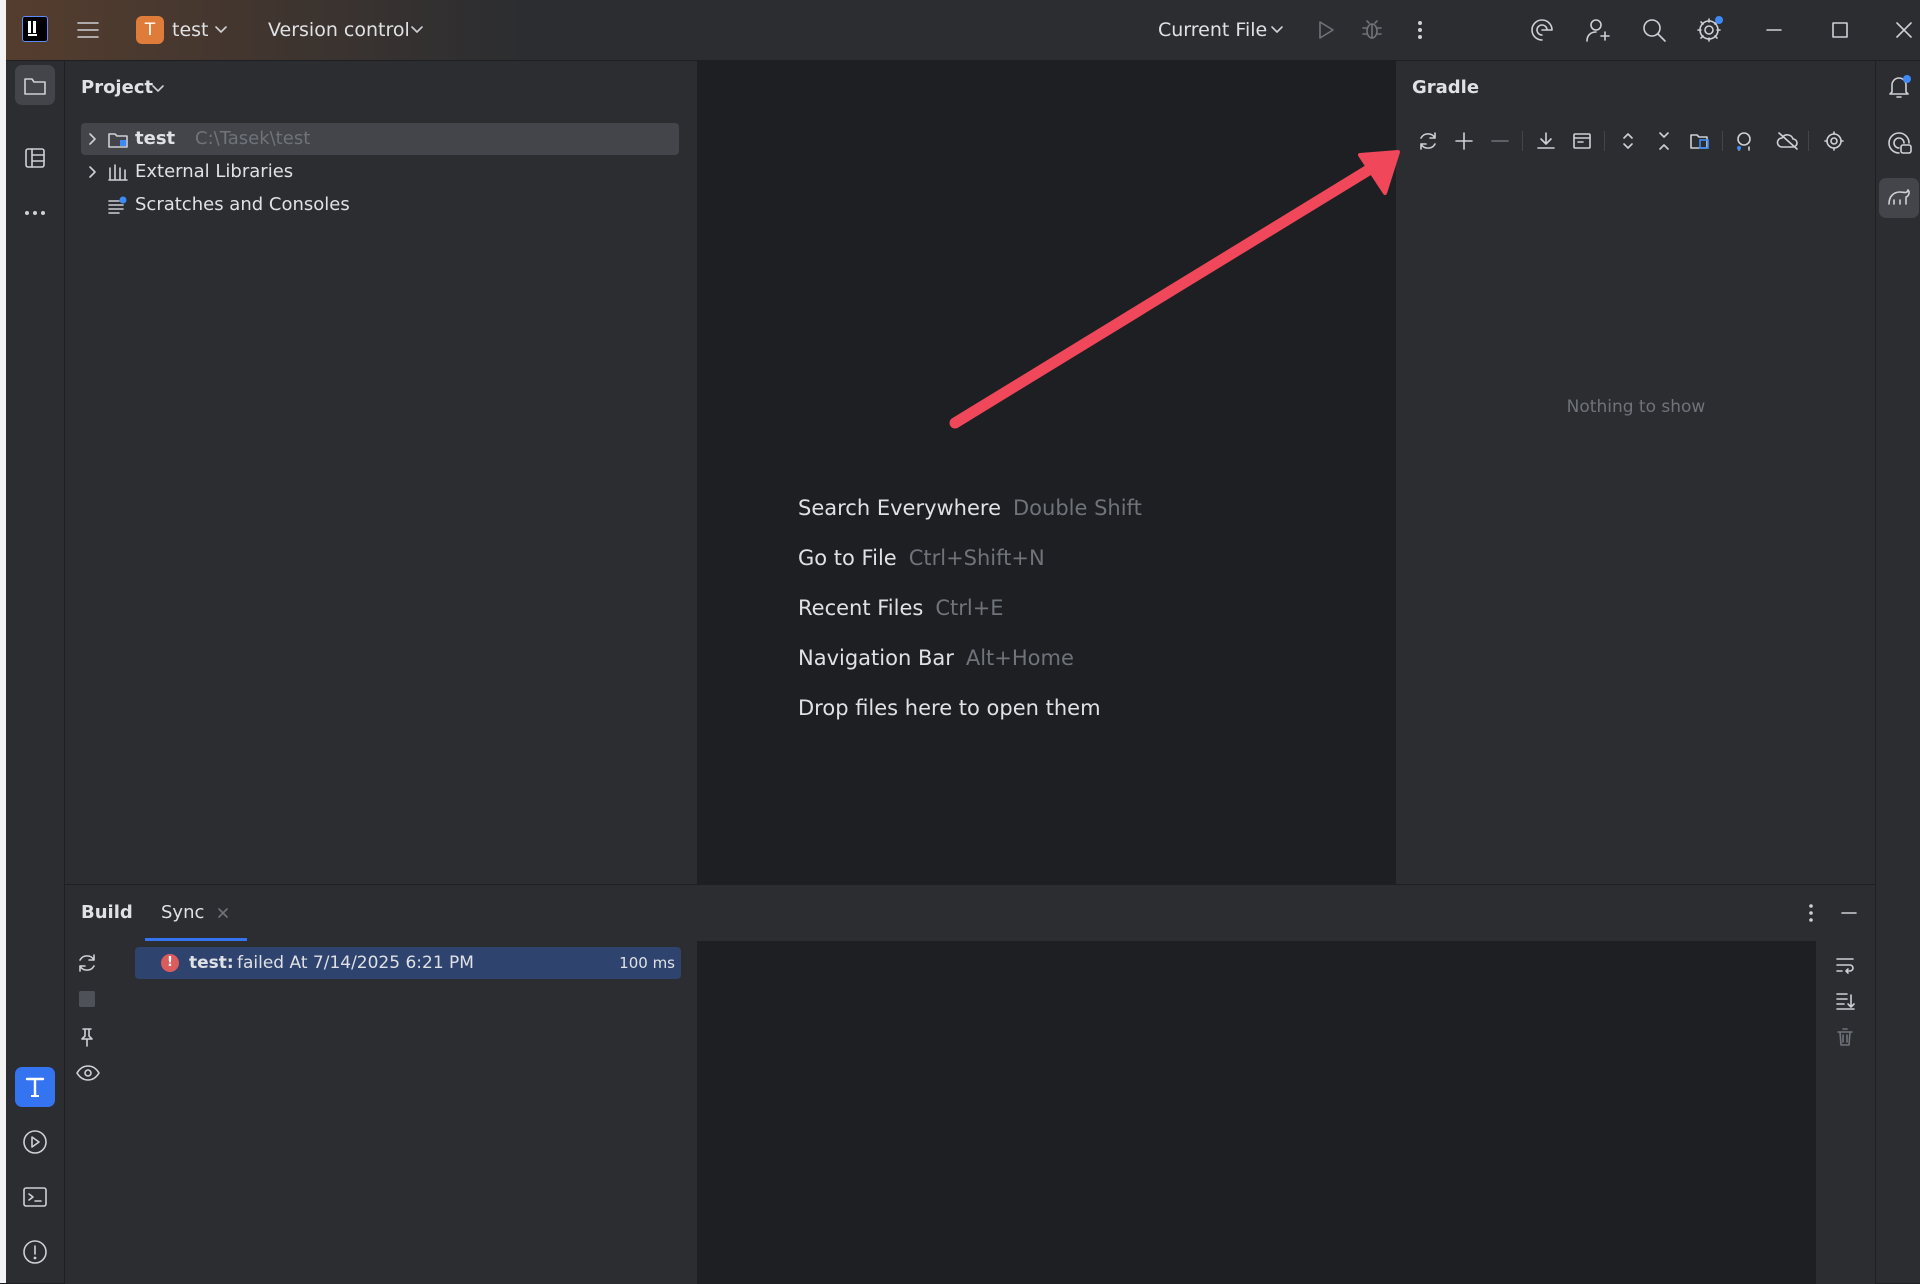 The image size is (1920, 1284). Describe the element at coordinates (1174, 289) in the screenshot. I see `annotation-arrow` at that location.